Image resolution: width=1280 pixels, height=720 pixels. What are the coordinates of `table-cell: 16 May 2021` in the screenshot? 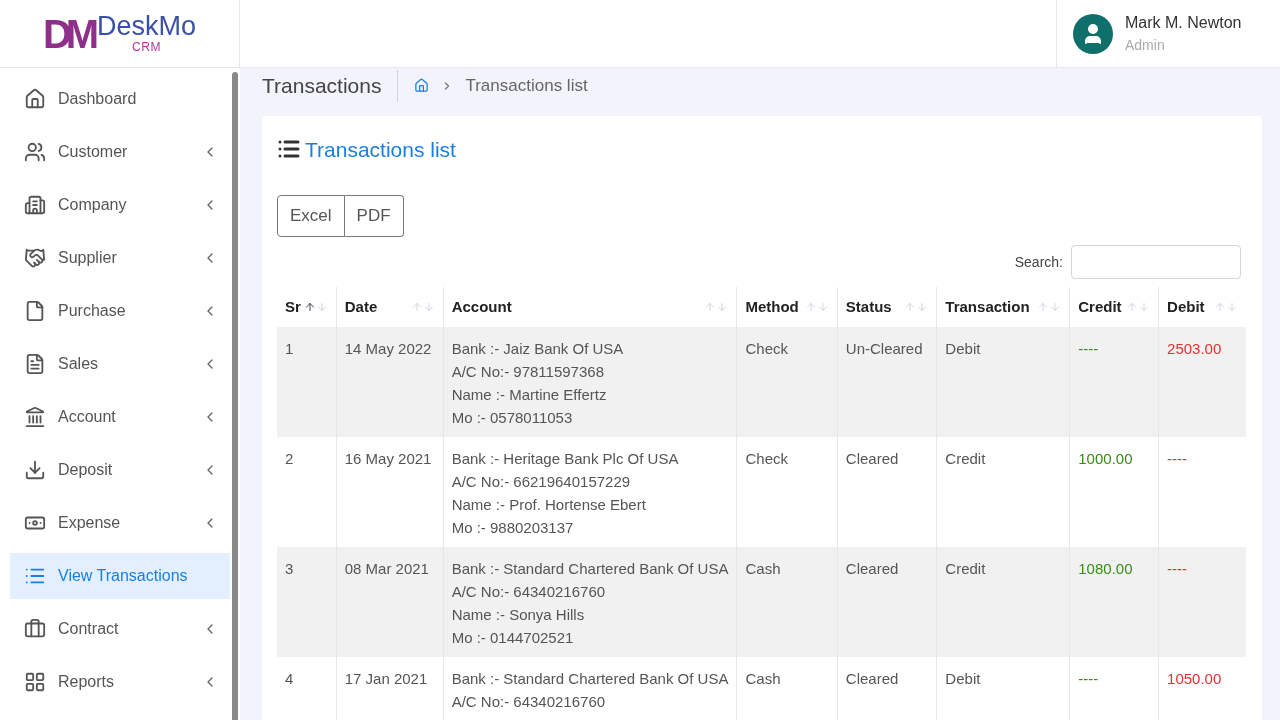 It's located at (390, 492).